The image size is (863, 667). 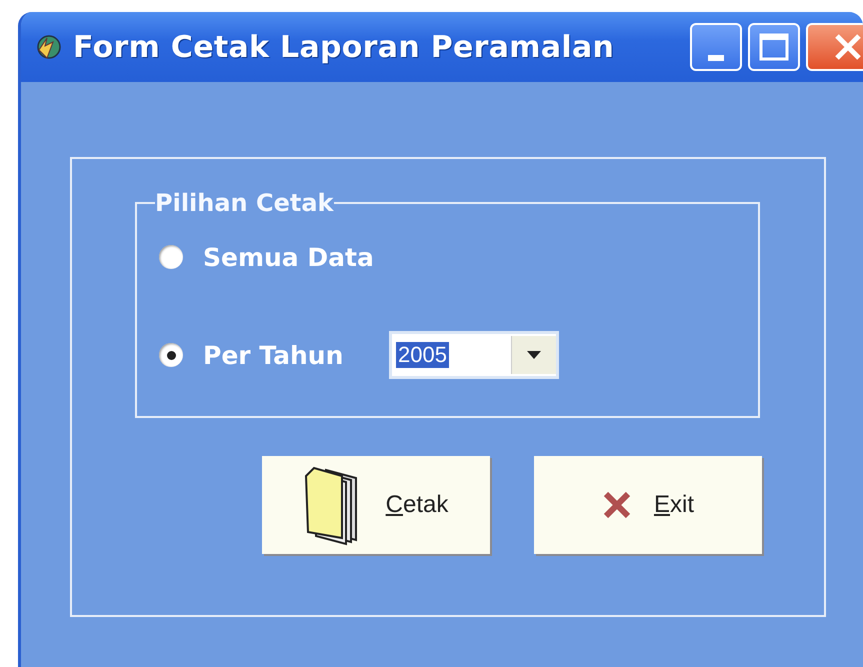 I want to click on year-dropdown: 2005, so click(x=474, y=355).